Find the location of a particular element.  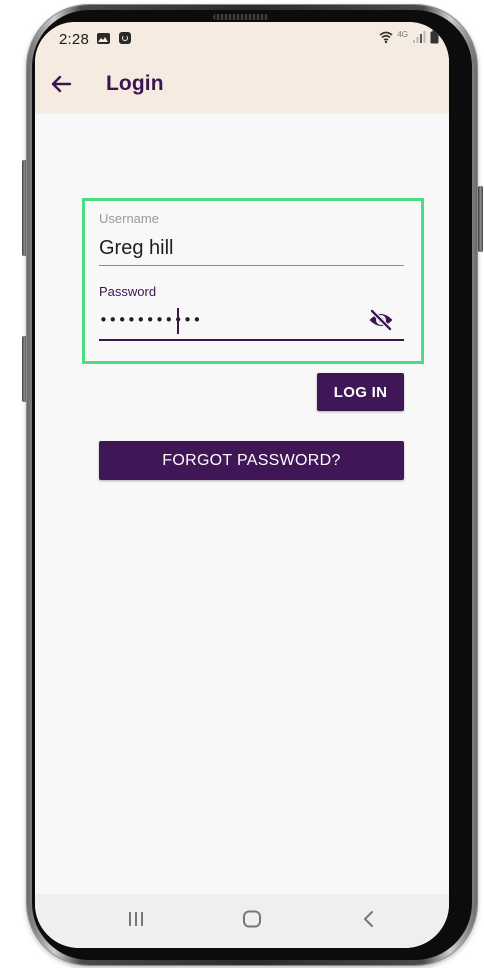

network-type-label: 4G is located at coordinates (402, 34).